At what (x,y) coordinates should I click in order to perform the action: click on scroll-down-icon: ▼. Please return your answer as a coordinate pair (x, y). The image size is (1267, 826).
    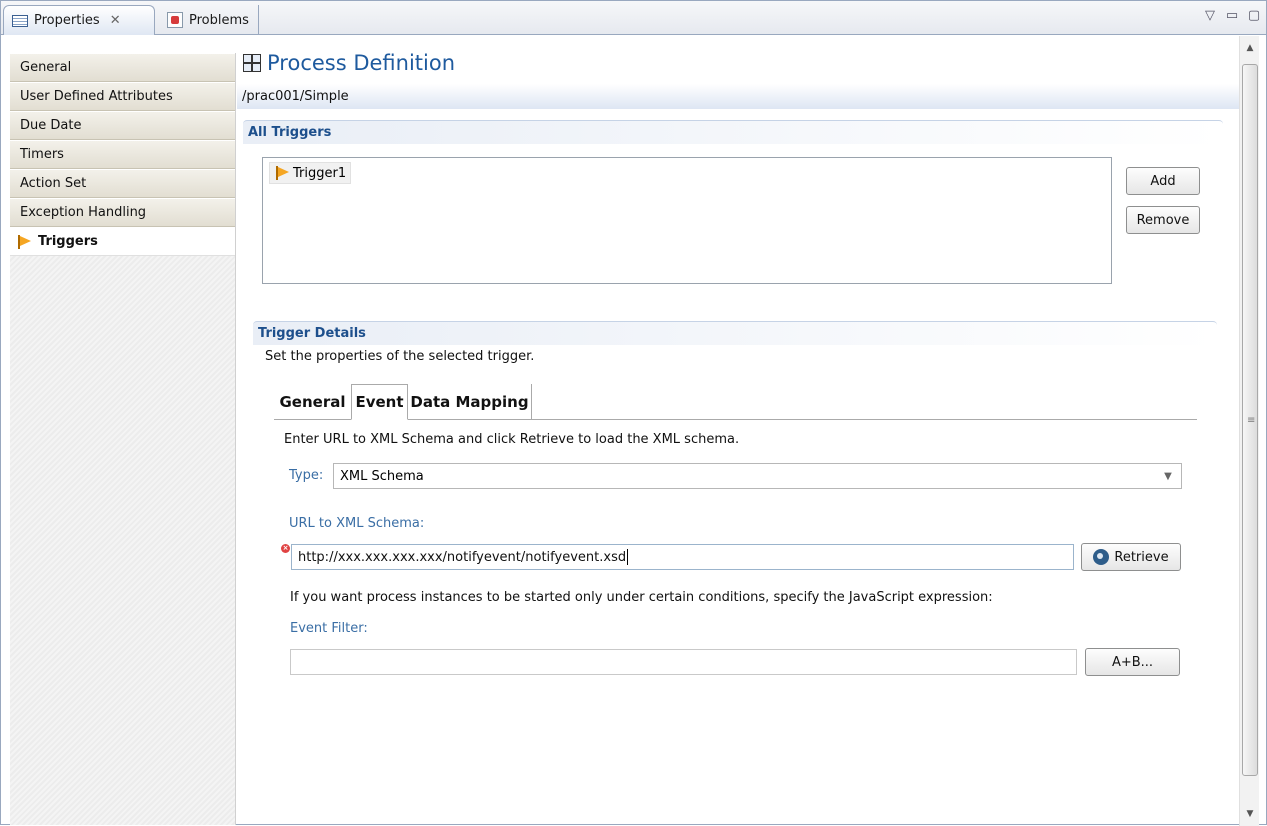
    Looking at the image, I should click on (1250, 814).